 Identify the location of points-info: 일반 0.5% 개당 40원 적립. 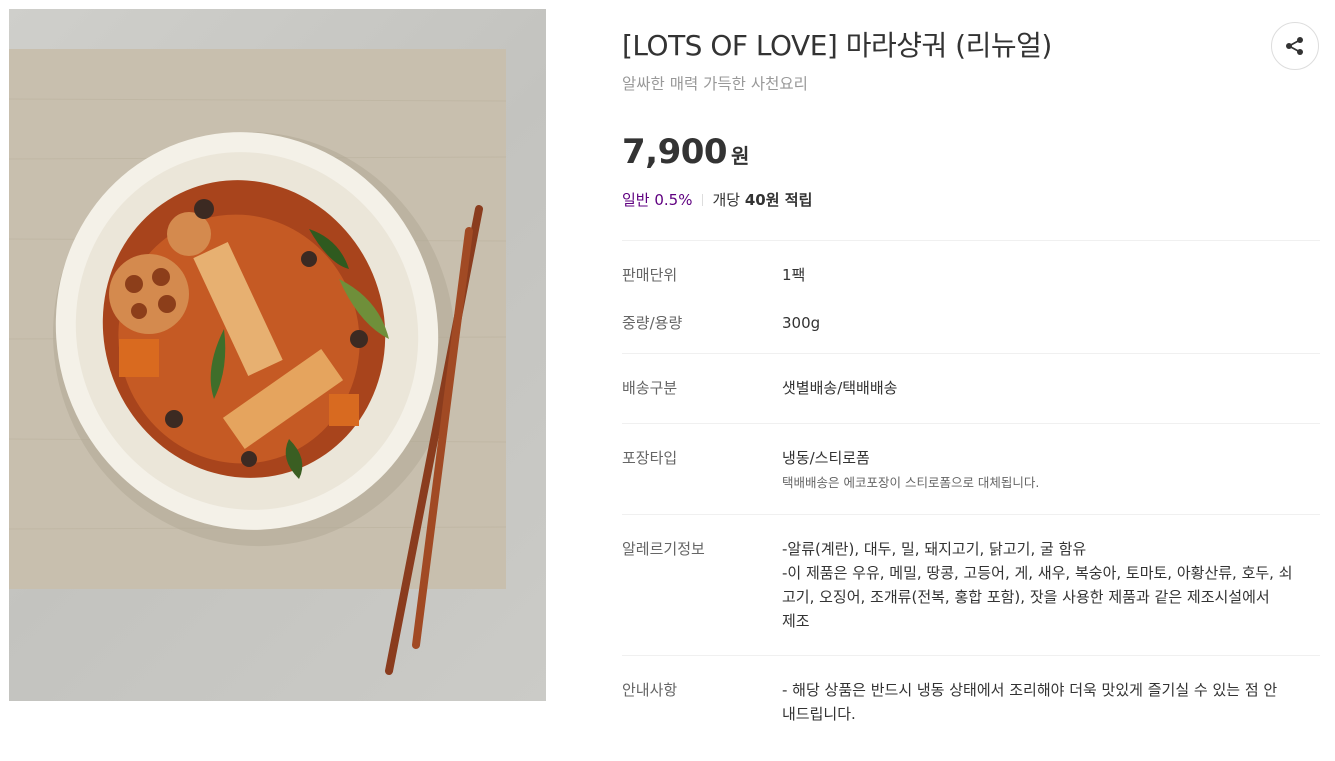
(717, 199).